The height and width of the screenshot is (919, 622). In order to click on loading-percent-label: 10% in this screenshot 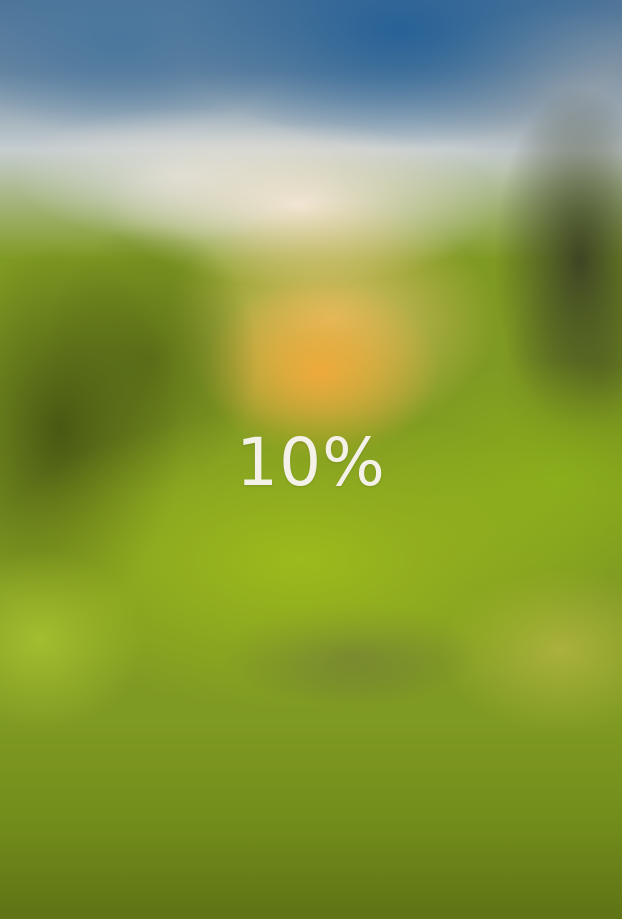, I will do `click(311, 462)`.